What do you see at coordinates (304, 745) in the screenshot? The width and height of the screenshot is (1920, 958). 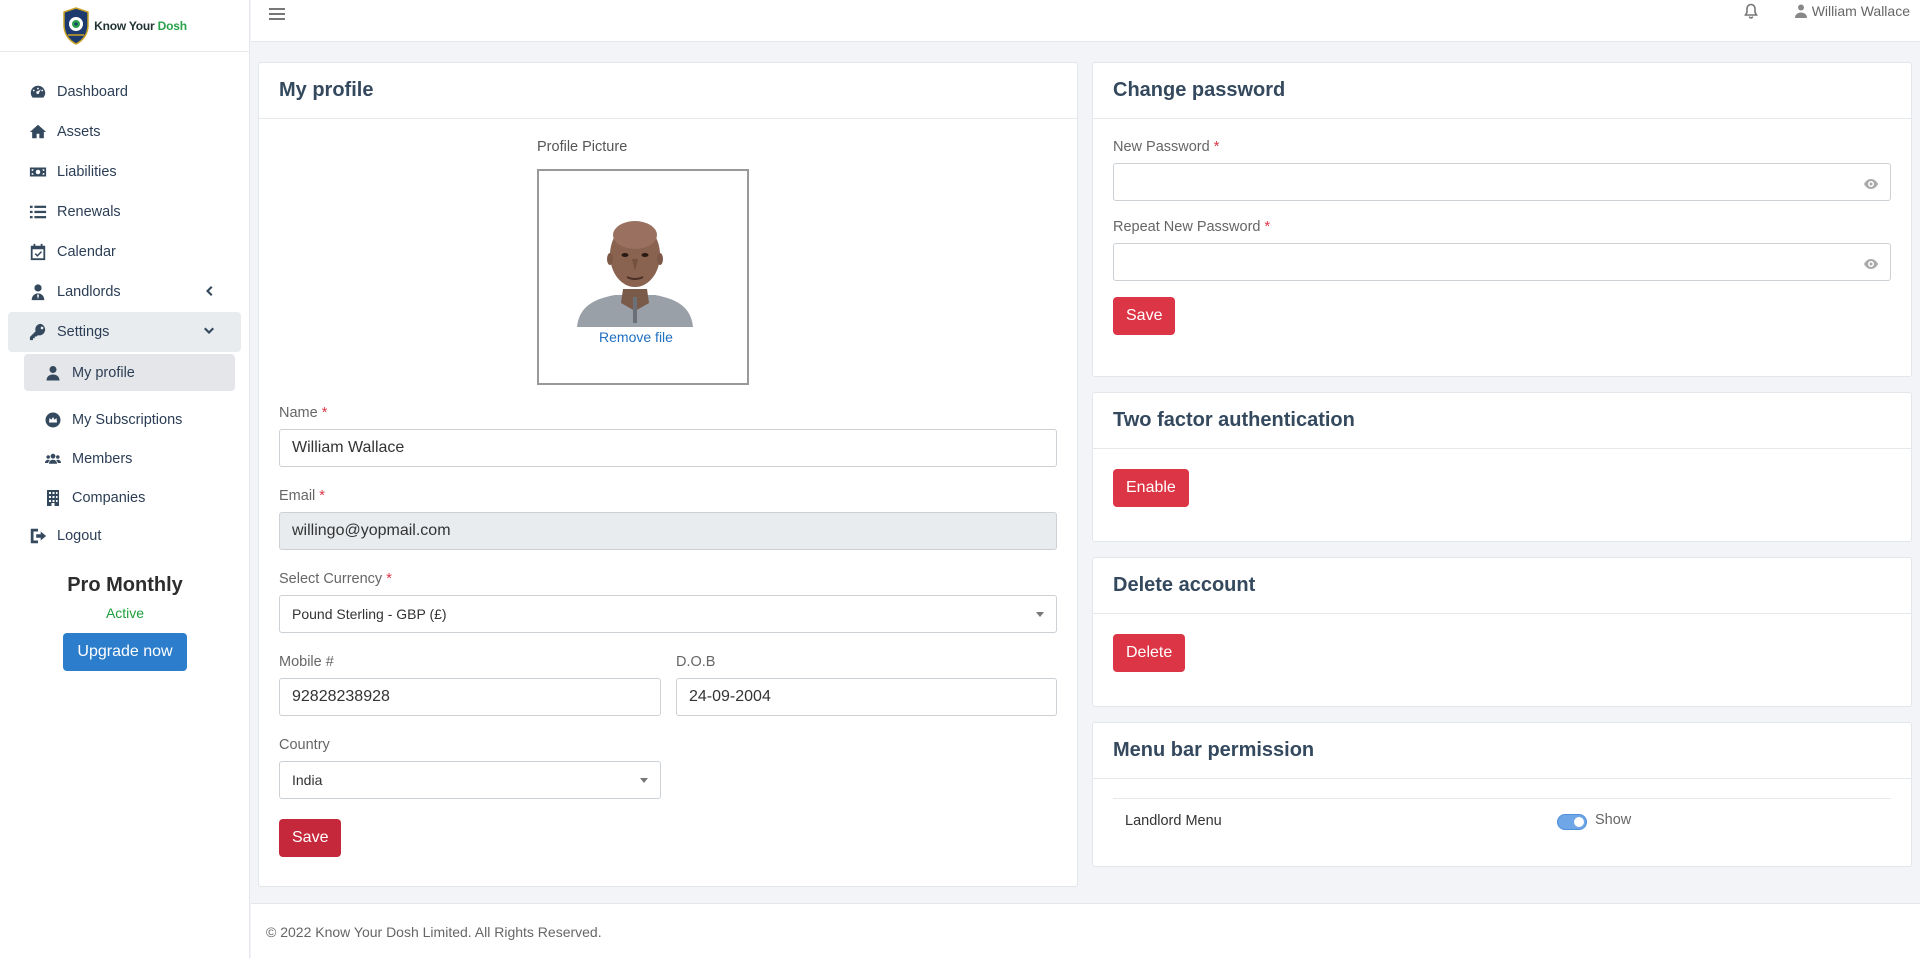 I see `country-label: Country` at bounding box center [304, 745].